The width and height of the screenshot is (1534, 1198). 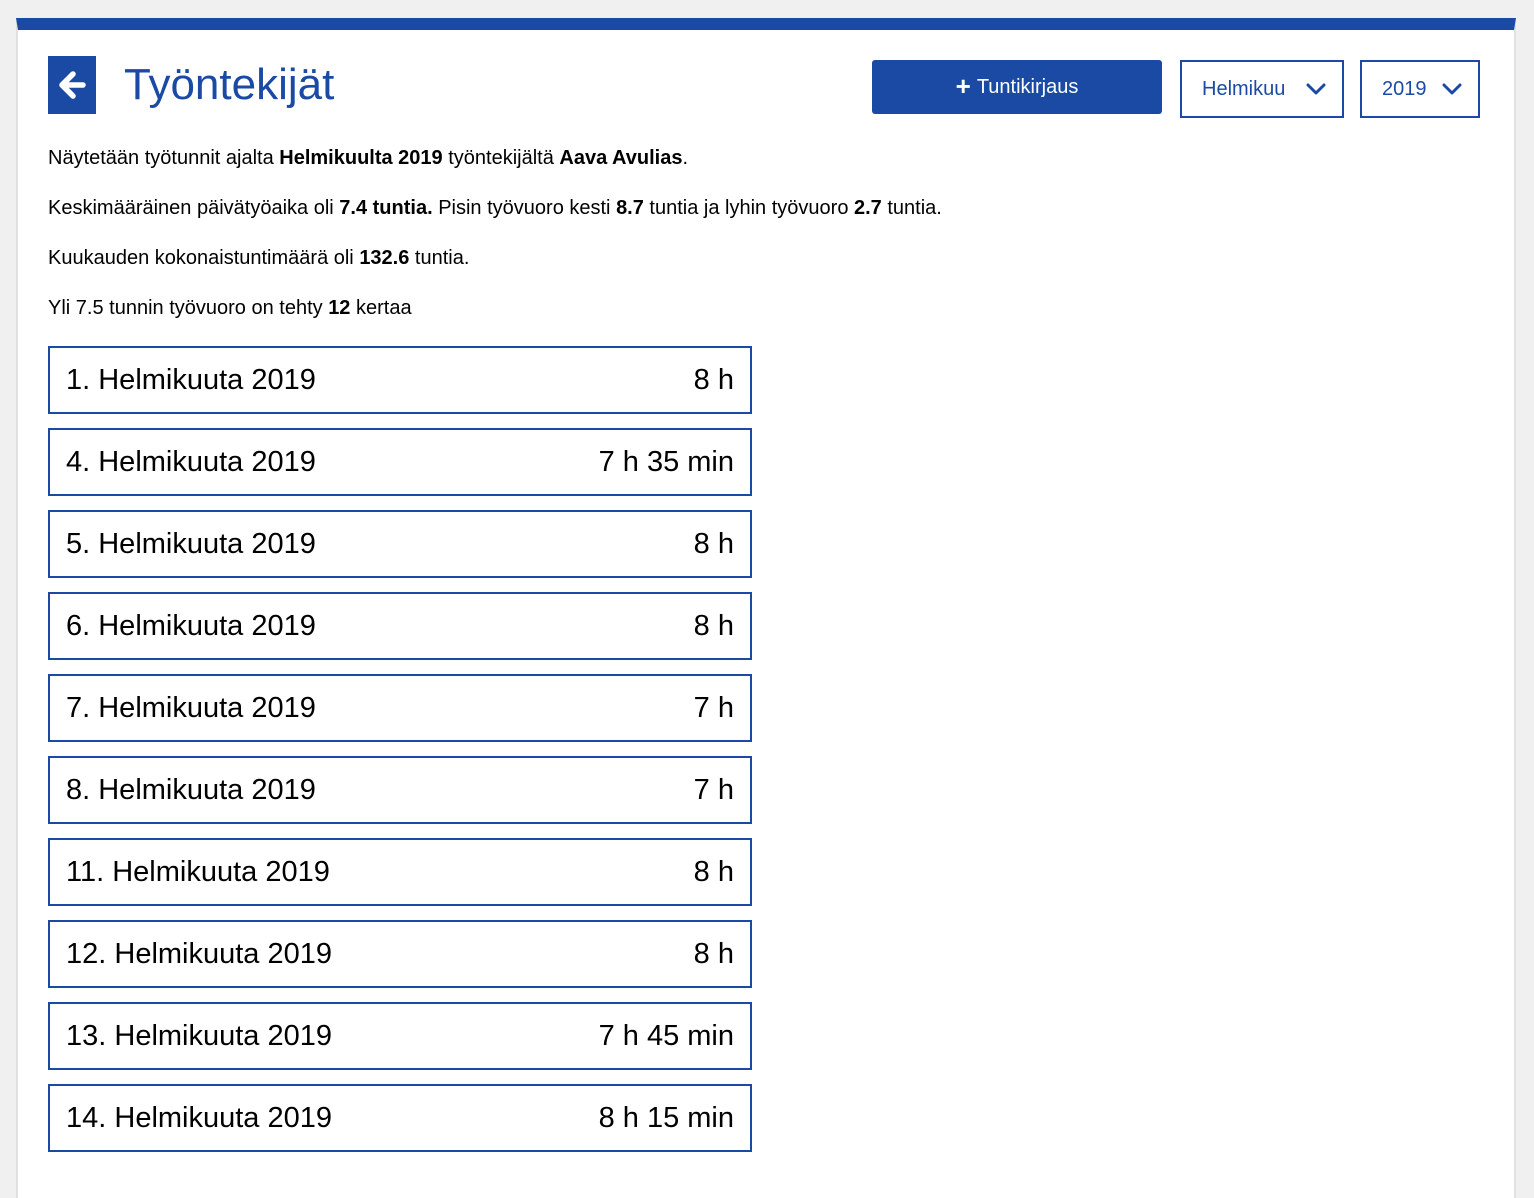 I want to click on day-date: 5. Helmikuuta 2019, so click(x=191, y=543).